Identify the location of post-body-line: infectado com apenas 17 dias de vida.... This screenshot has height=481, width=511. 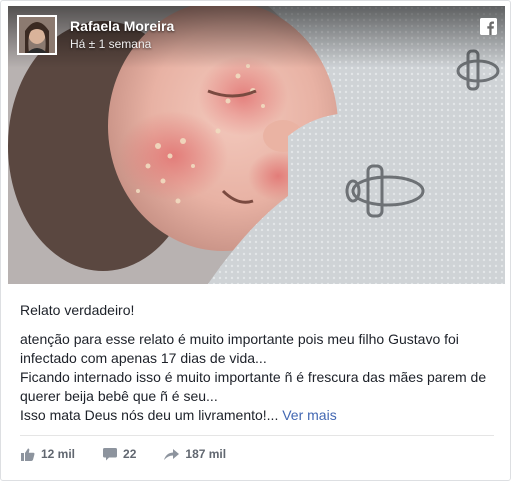
(143, 358).